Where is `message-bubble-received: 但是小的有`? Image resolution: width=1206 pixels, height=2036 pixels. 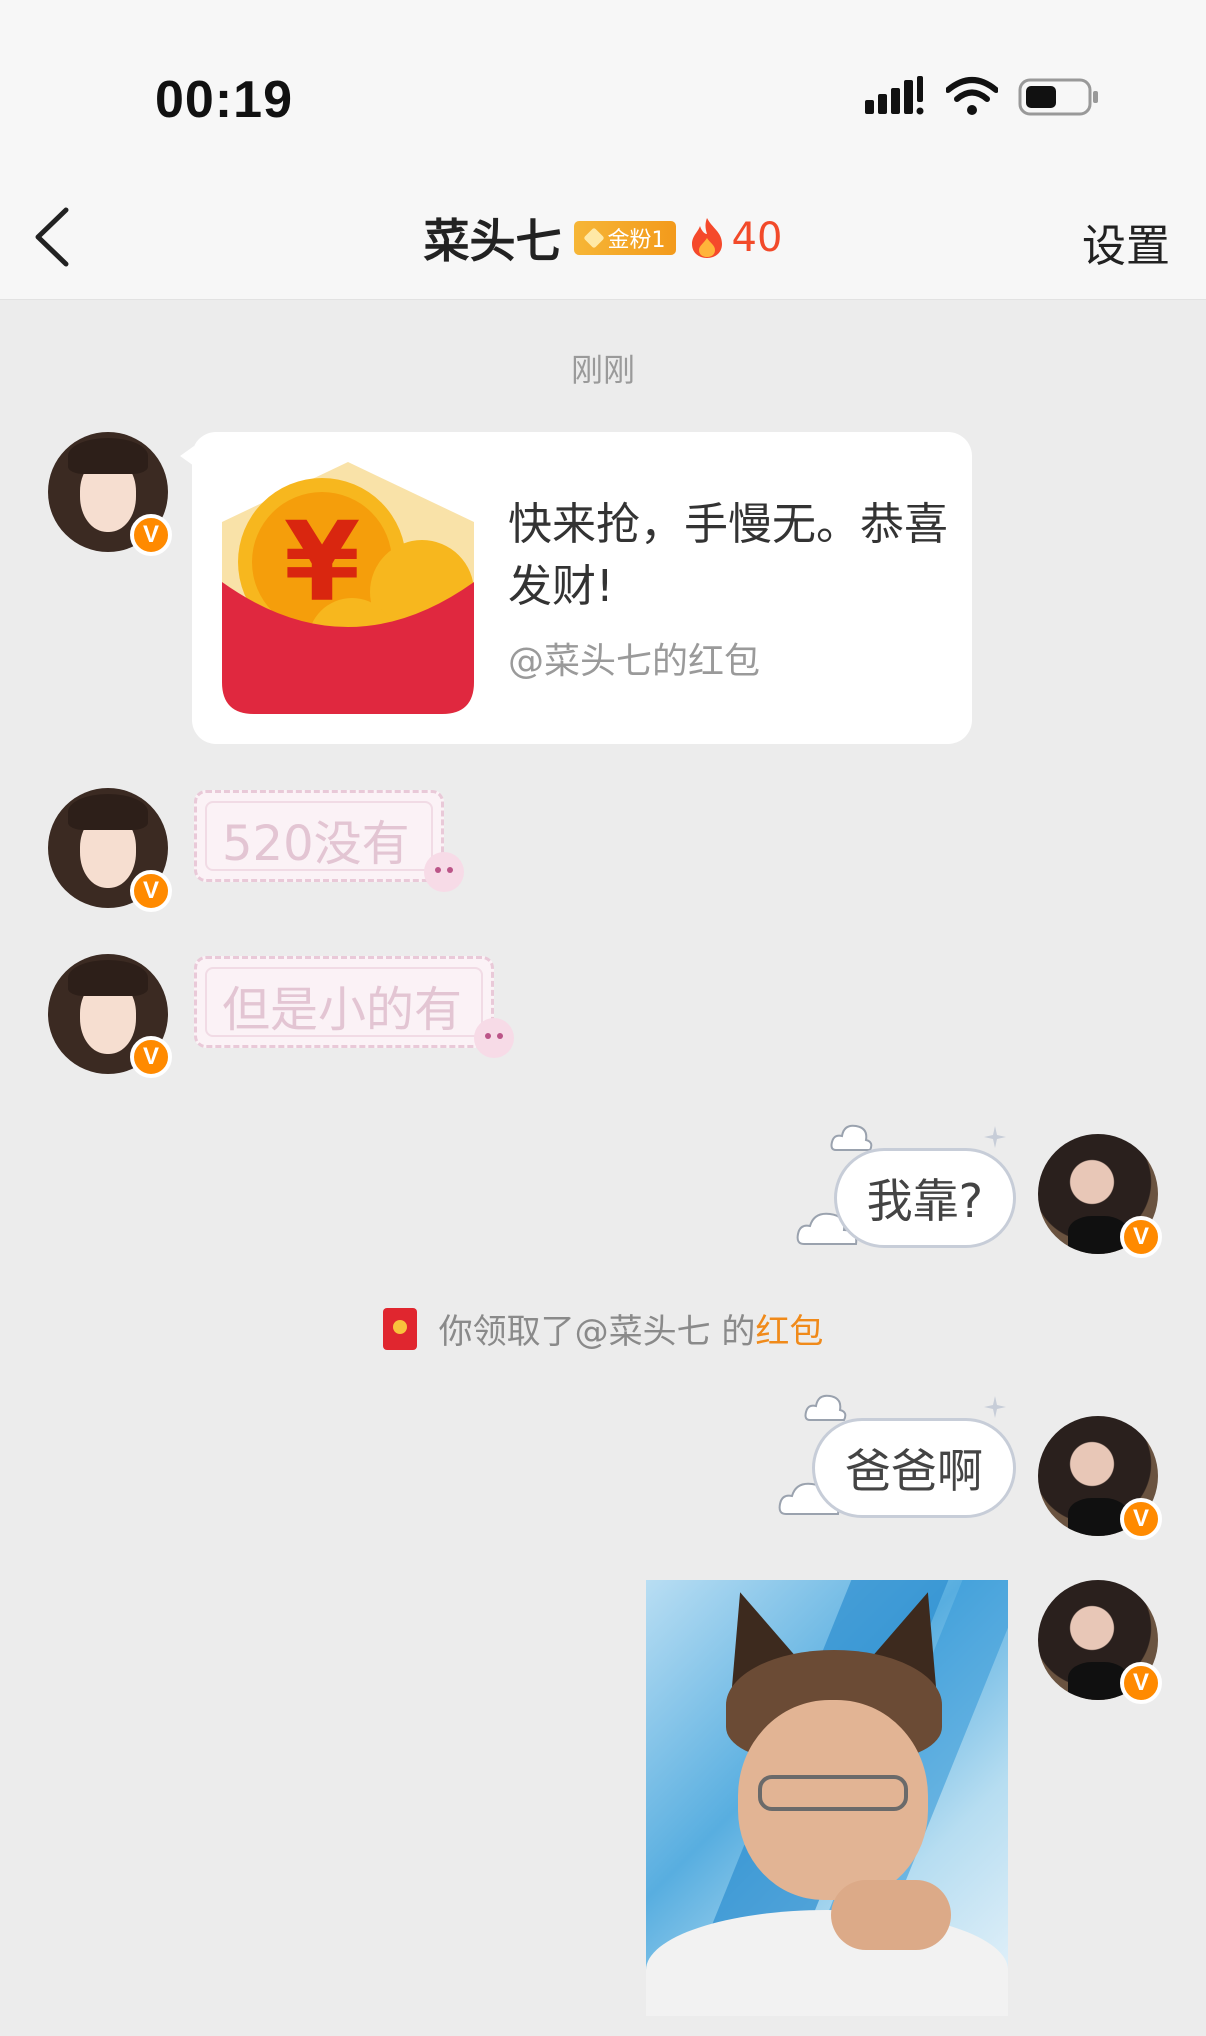 message-bubble-received: 但是小的有 is located at coordinates (359, 1000).